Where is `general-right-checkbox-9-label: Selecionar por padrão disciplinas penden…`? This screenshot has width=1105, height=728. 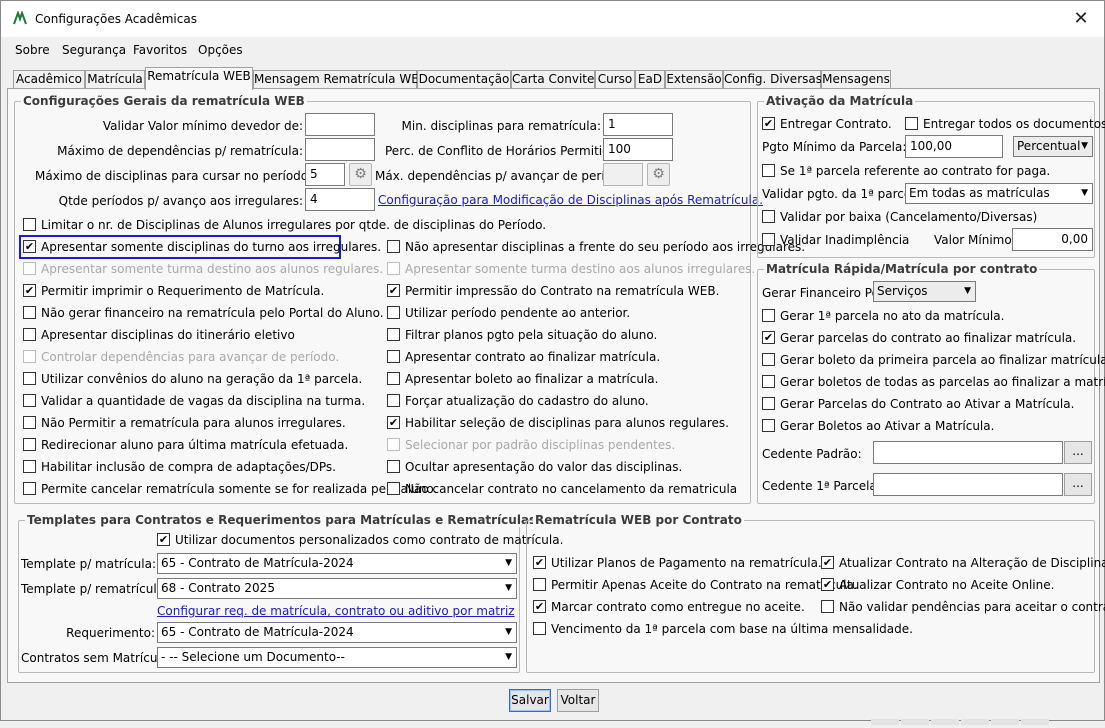 general-right-checkbox-9-label: Selecionar por padrão disciplinas penden… is located at coordinates (540, 445).